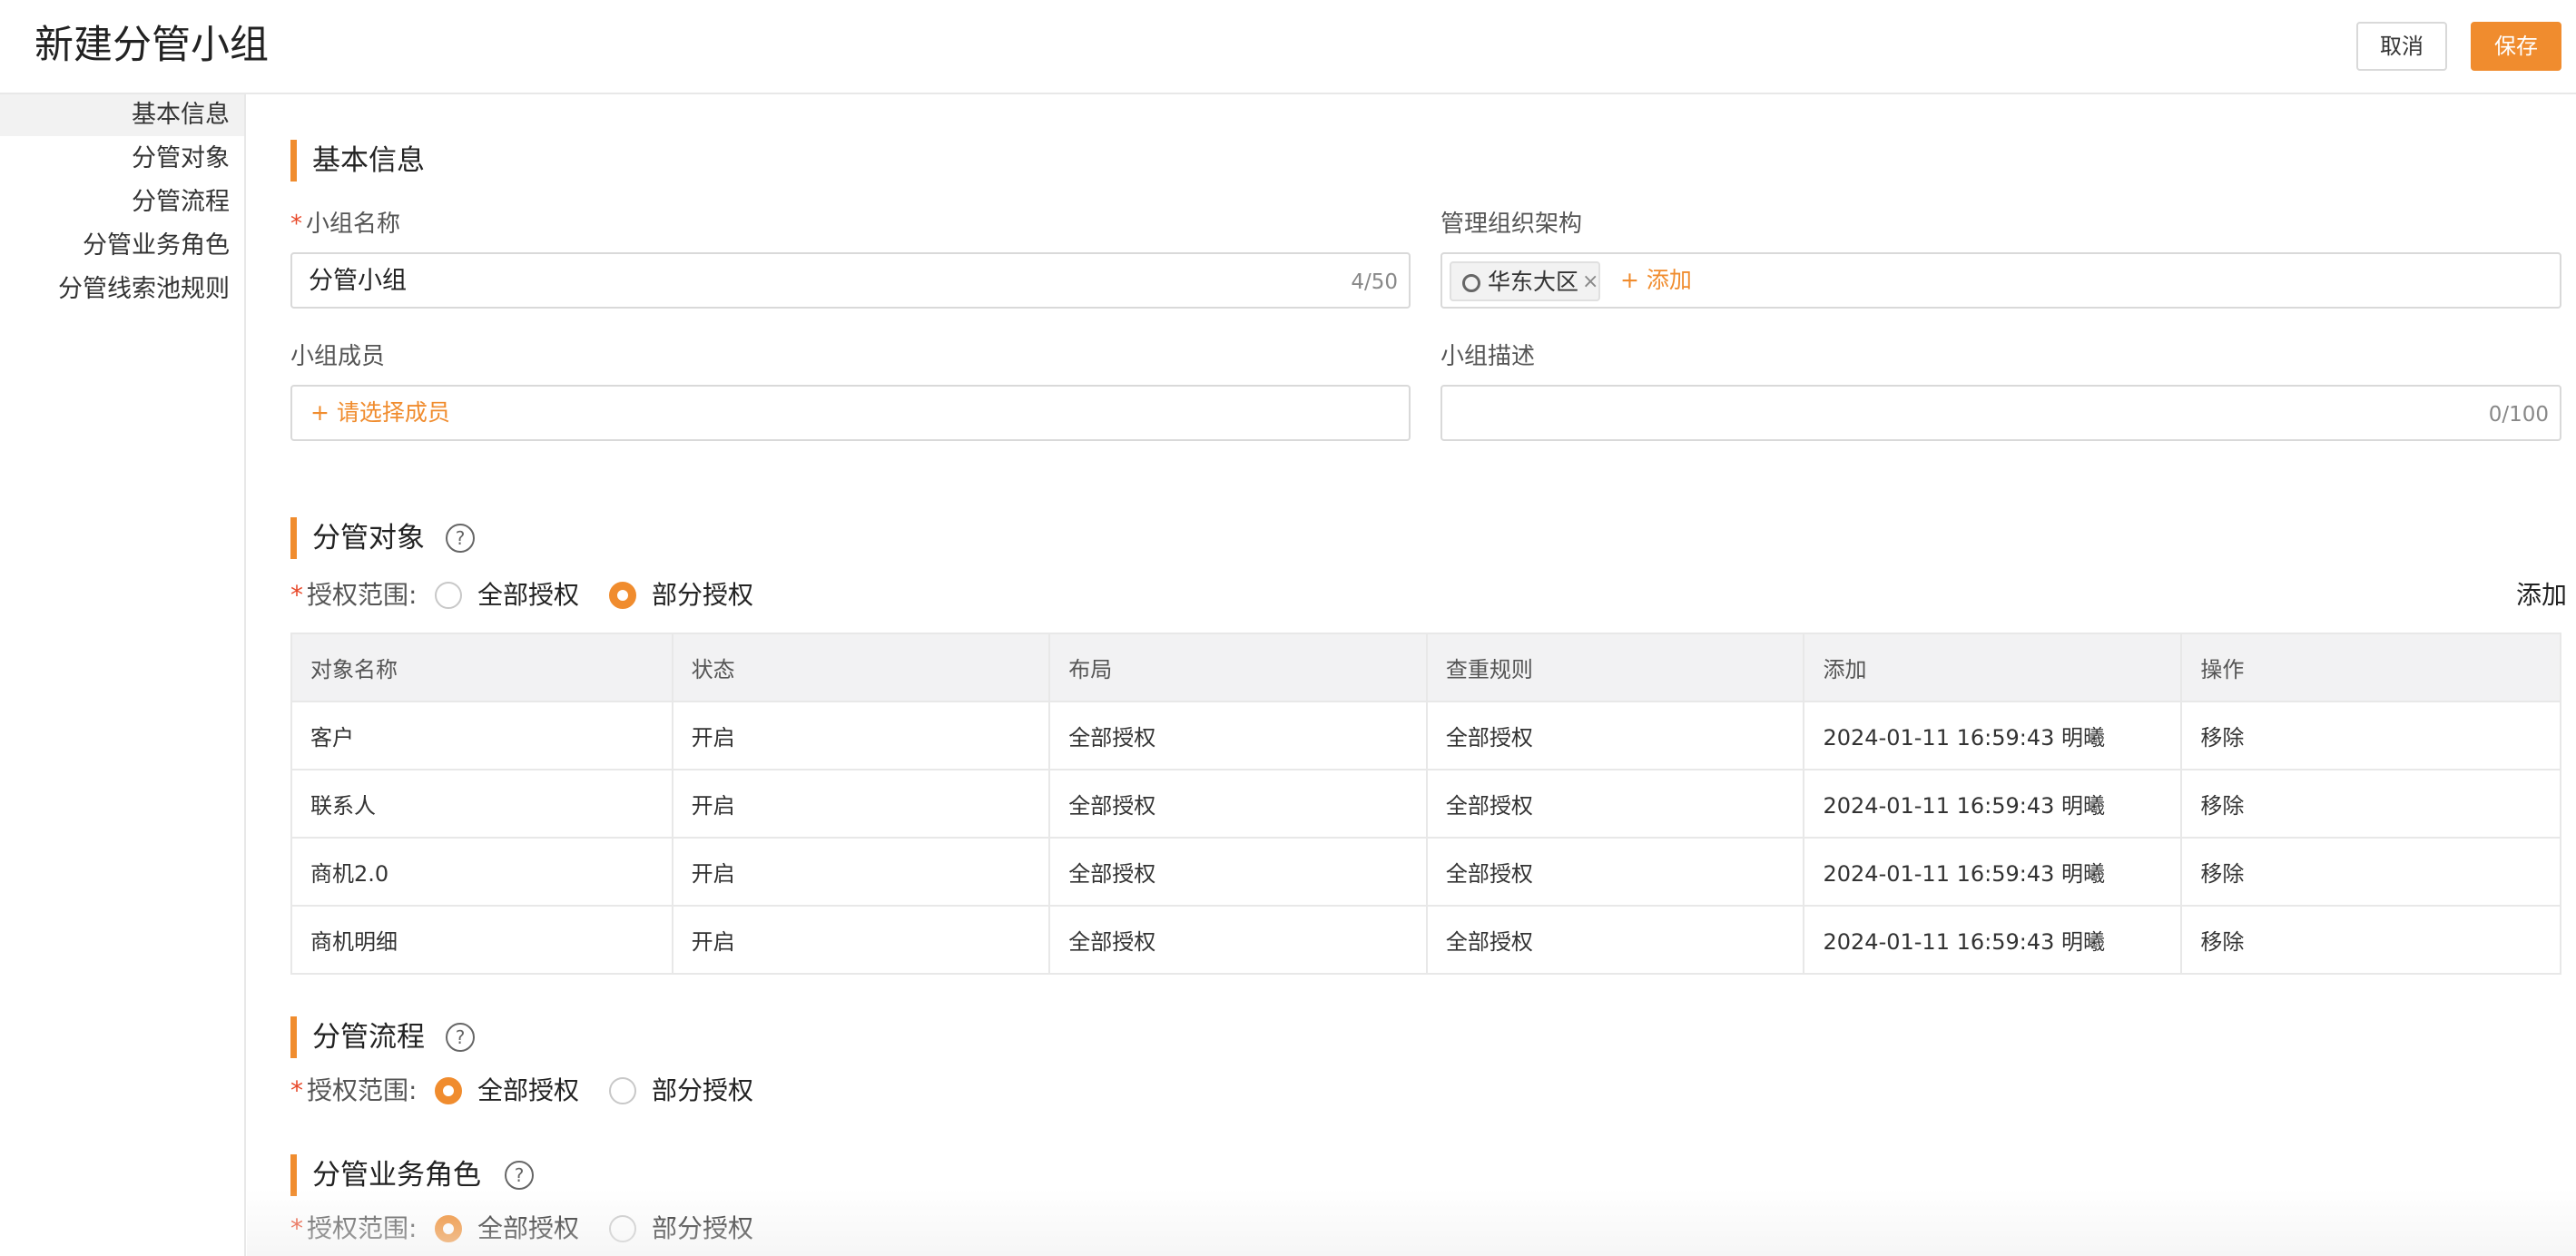  What do you see at coordinates (358, 281) in the screenshot?
I see `group-name-value: 分管小组` at bounding box center [358, 281].